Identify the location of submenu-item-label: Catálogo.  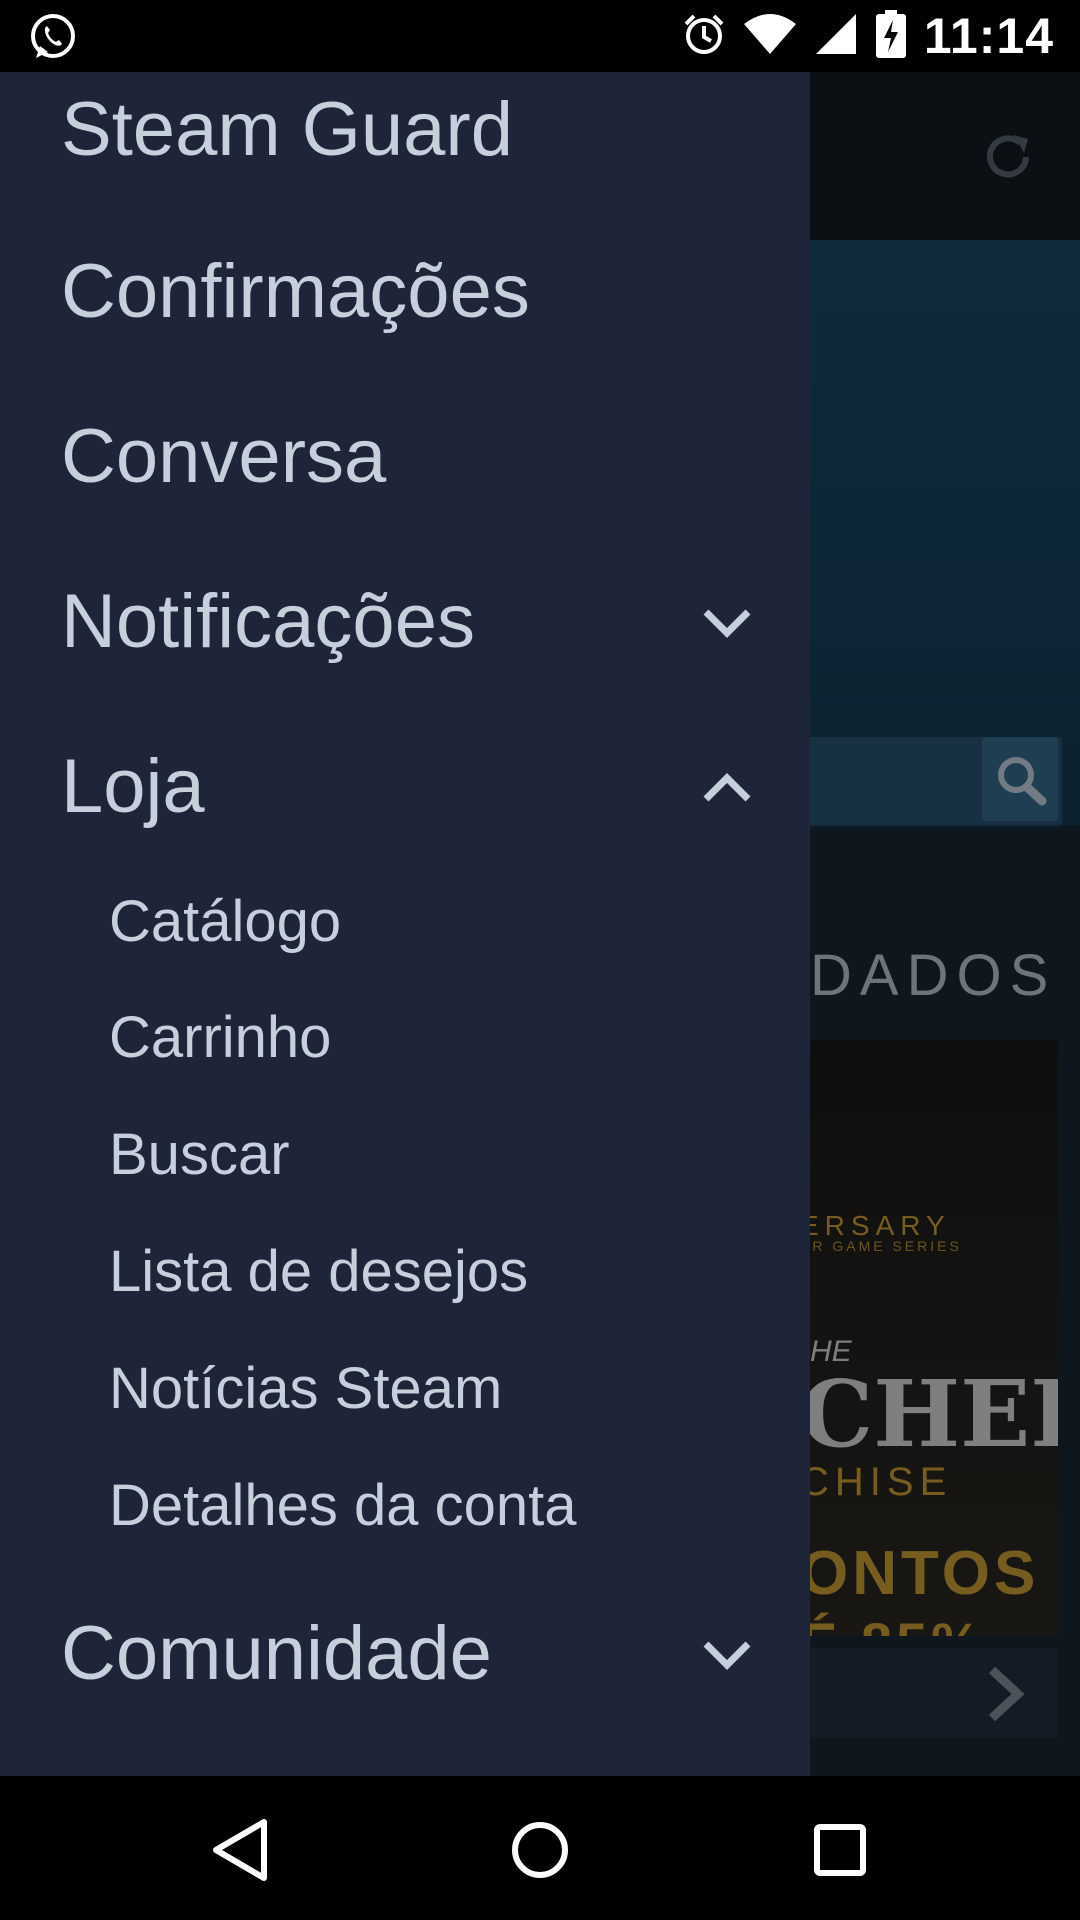
(225, 921).